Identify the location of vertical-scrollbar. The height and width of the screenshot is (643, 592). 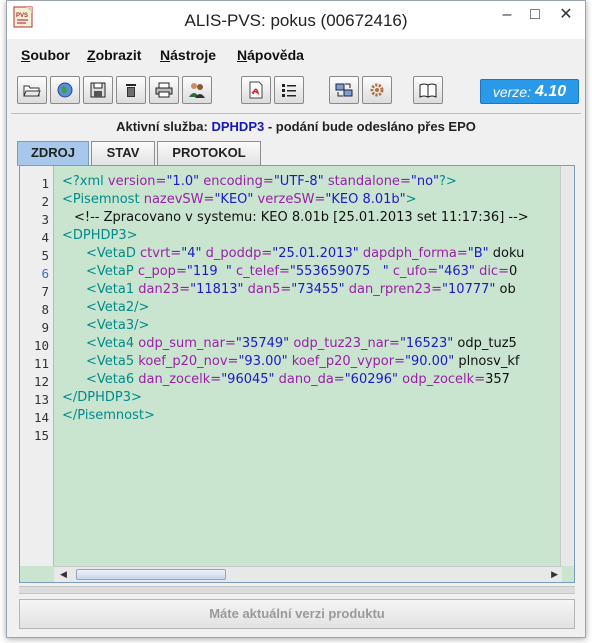
(567, 366).